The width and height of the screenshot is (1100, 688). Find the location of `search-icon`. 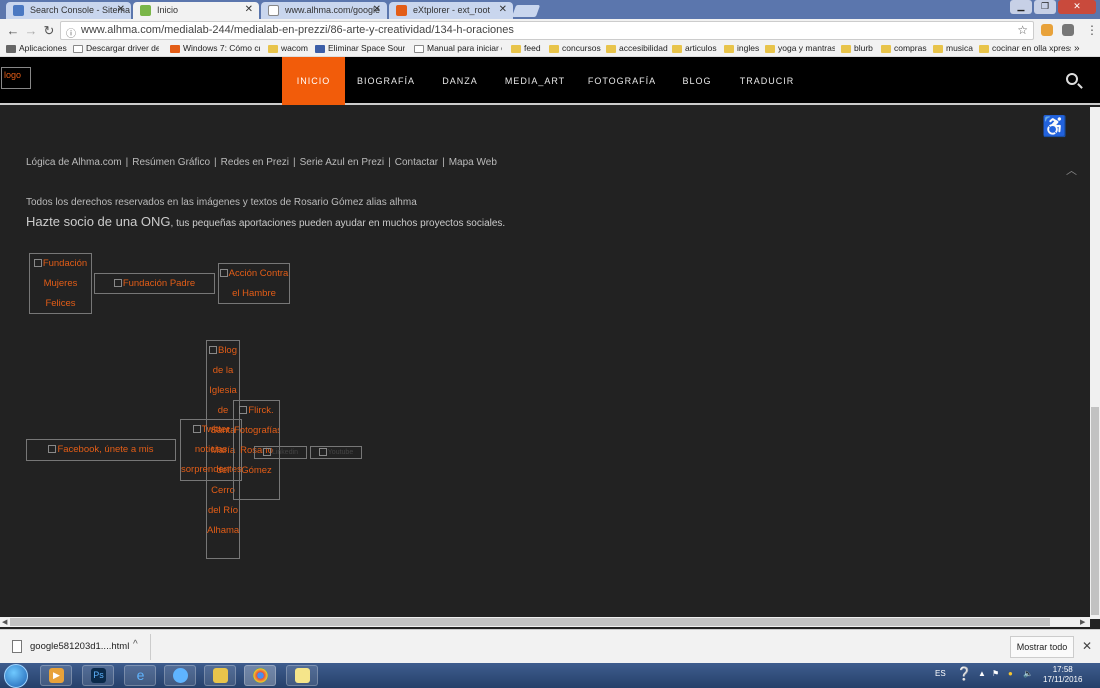

search-icon is located at coordinates (1072, 79).